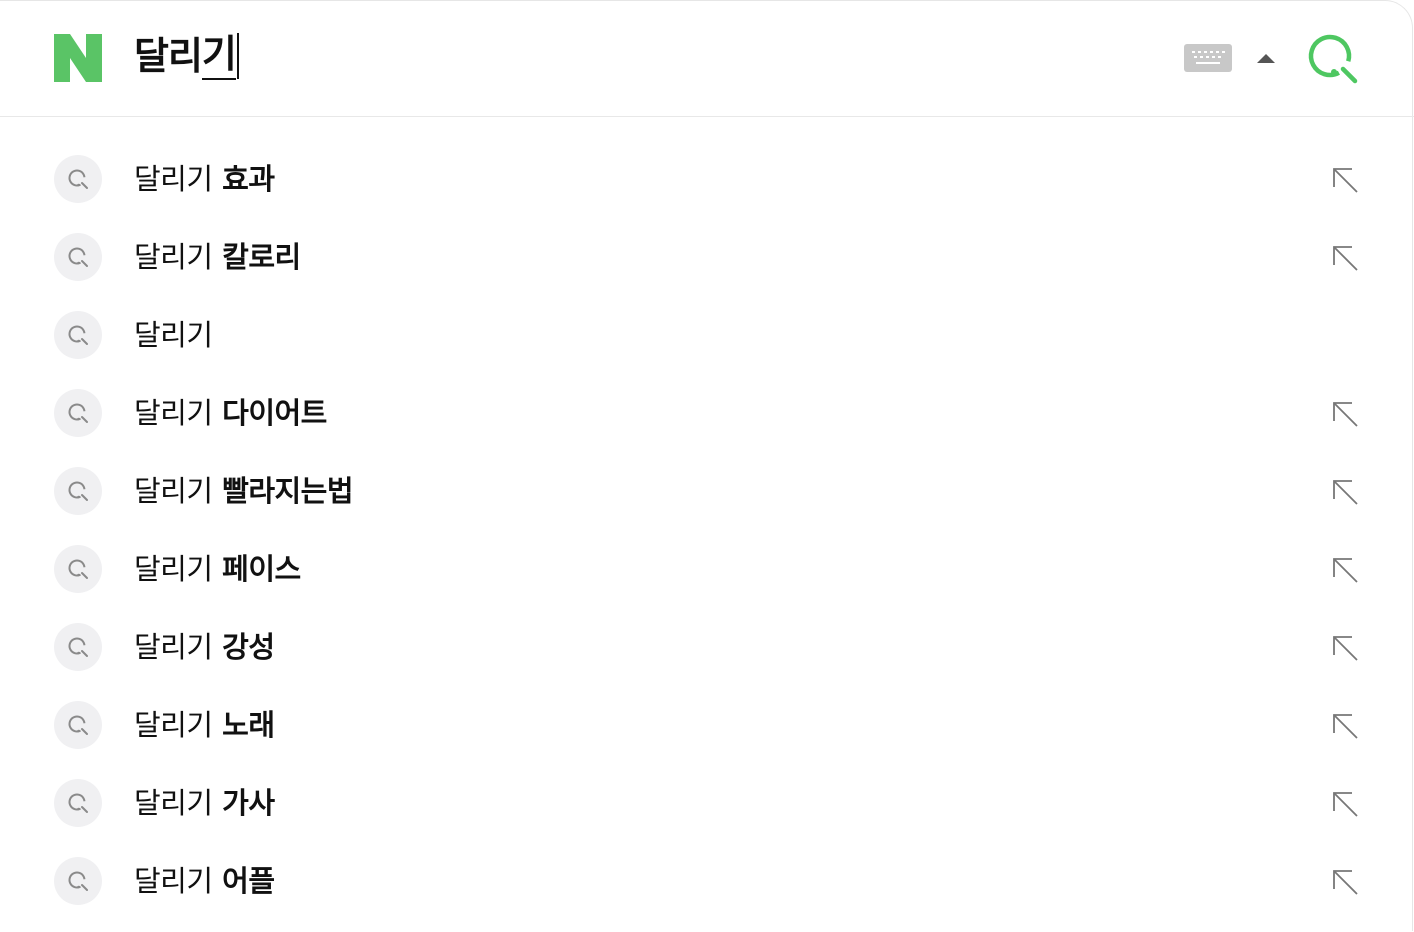  What do you see at coordinates (269, 413) in the screenshot?
I see `suggestion-completion: 다이어트` at bounding box center [269, 413].